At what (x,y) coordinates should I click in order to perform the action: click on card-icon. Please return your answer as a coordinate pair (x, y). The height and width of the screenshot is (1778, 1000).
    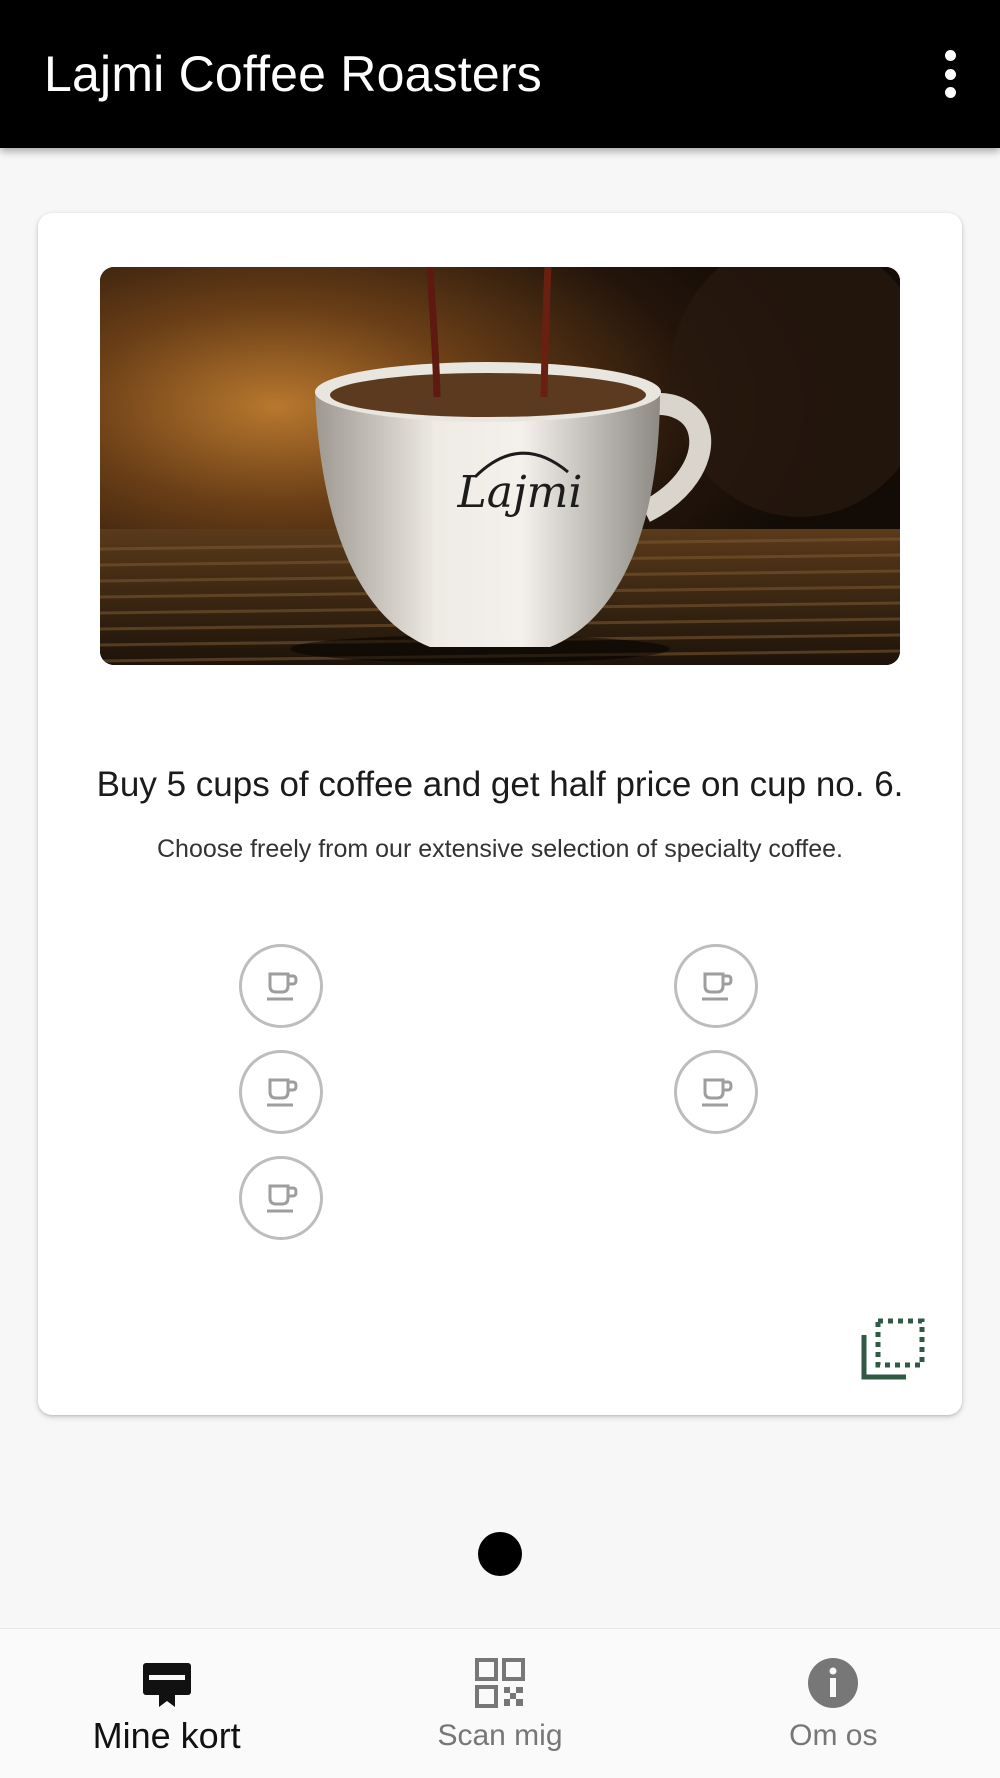
    Looking at the image, I should click on (167, 1683).